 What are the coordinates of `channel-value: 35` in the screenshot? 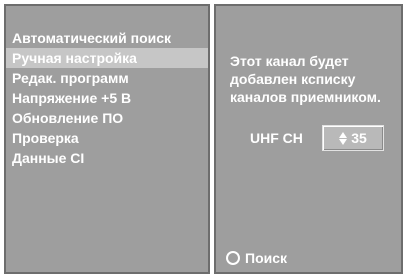 It's located at (359, 138).